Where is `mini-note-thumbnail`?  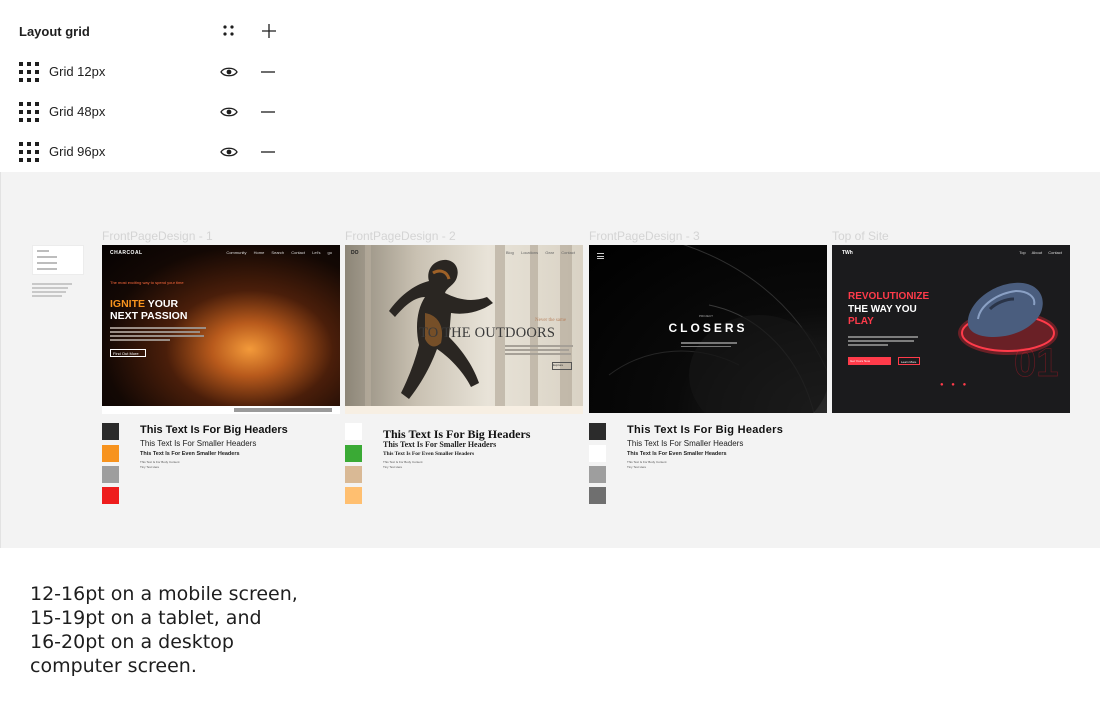 mini-note-thumbnail is located at coordinates (60, 291).